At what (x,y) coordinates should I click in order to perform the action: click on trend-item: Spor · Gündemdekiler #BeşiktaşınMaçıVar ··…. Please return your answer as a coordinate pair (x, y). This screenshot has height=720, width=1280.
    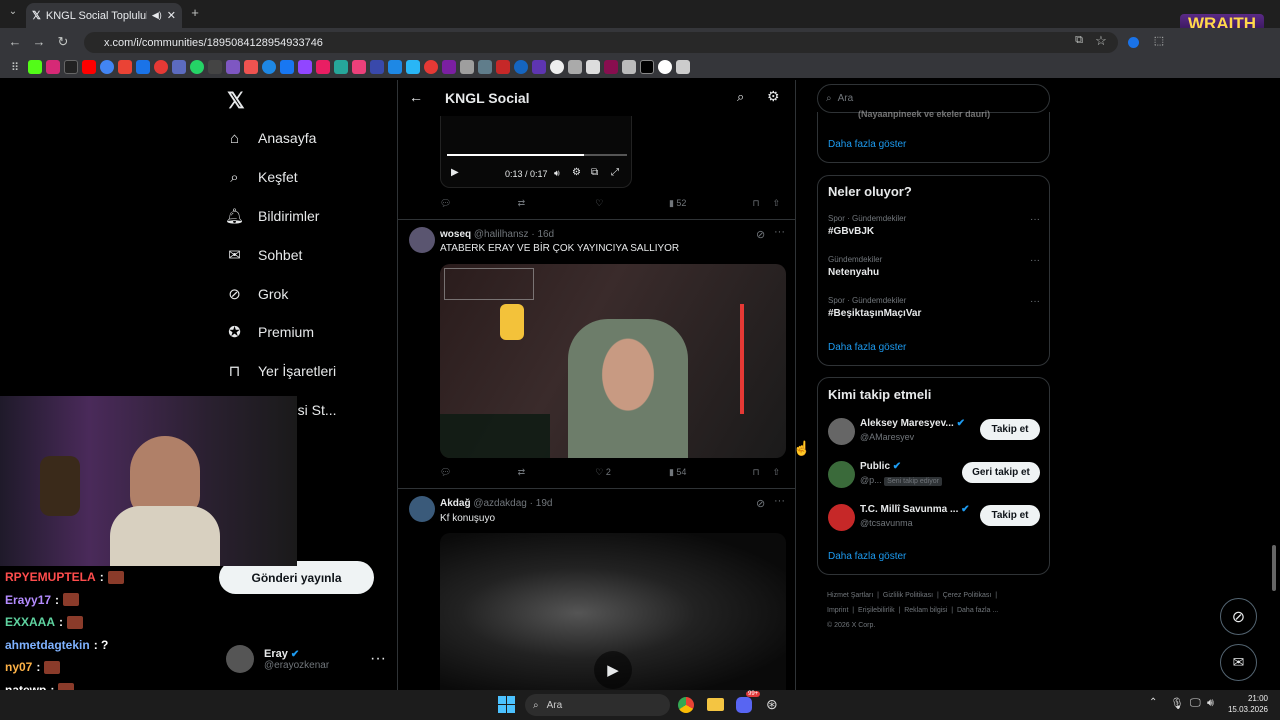
    Looking at the image, I should click on (934, 307).